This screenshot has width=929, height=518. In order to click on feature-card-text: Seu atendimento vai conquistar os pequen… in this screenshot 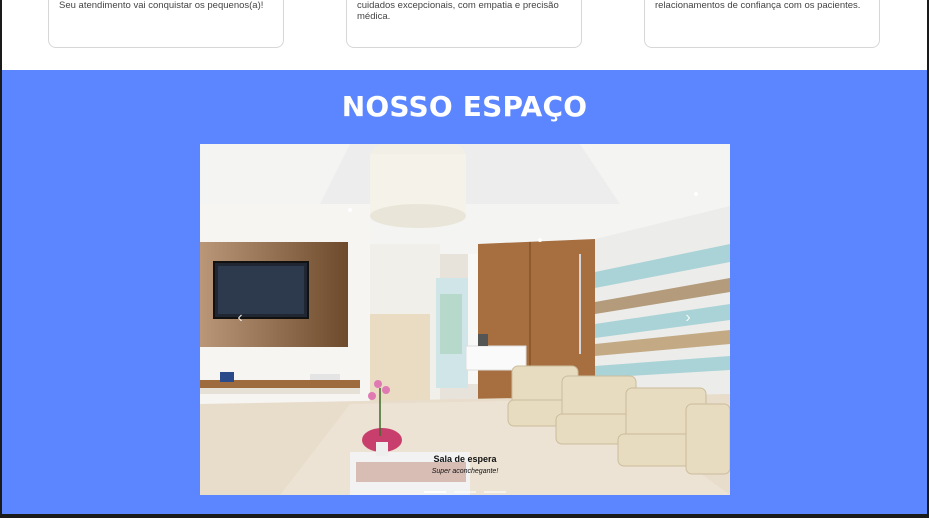, I will do `click(161, 5)`.